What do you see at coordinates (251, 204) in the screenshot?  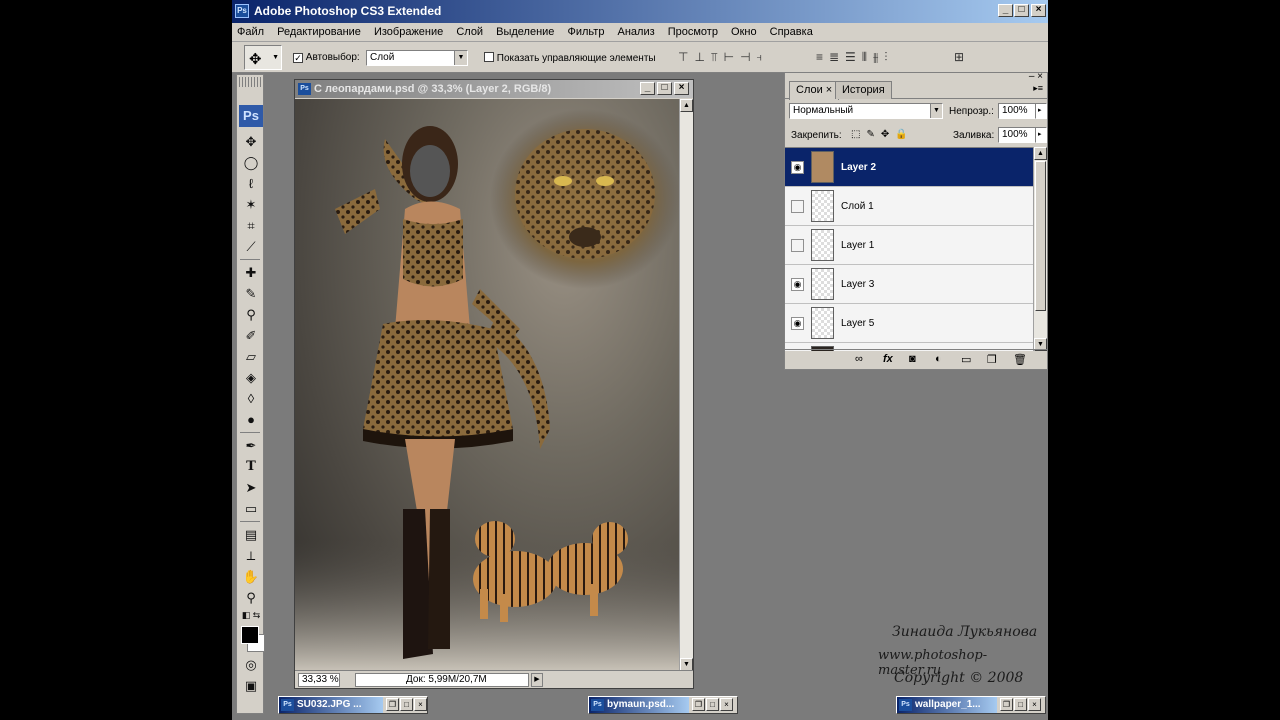 I see `magic-wand-tool-icon: ✶` at bounding box center [251, 204].